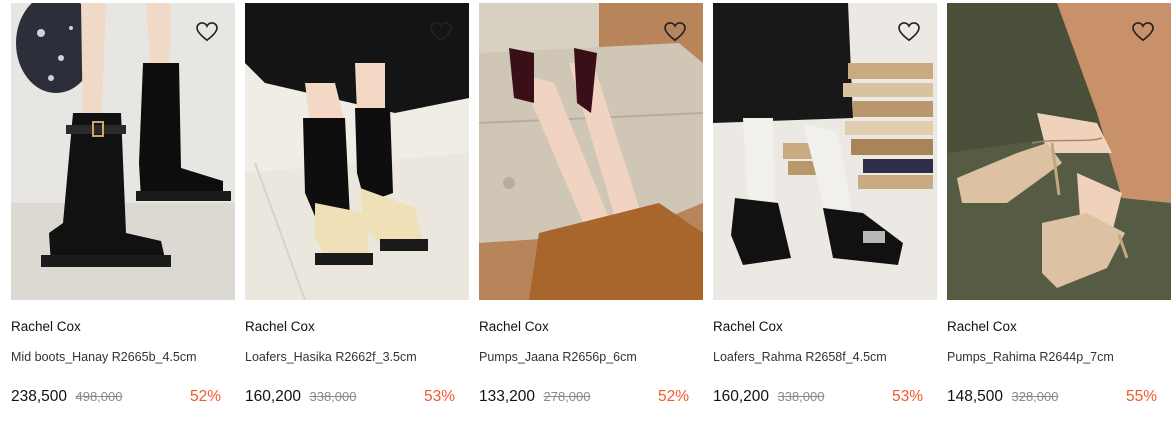 Image resolution: width=1175 pixels, height=422 pixels. Describe the element at coordinates (800, 357) in the screenshot. I see `product-name: Loafers_Rahma R2658f_4.5cm` at that location.